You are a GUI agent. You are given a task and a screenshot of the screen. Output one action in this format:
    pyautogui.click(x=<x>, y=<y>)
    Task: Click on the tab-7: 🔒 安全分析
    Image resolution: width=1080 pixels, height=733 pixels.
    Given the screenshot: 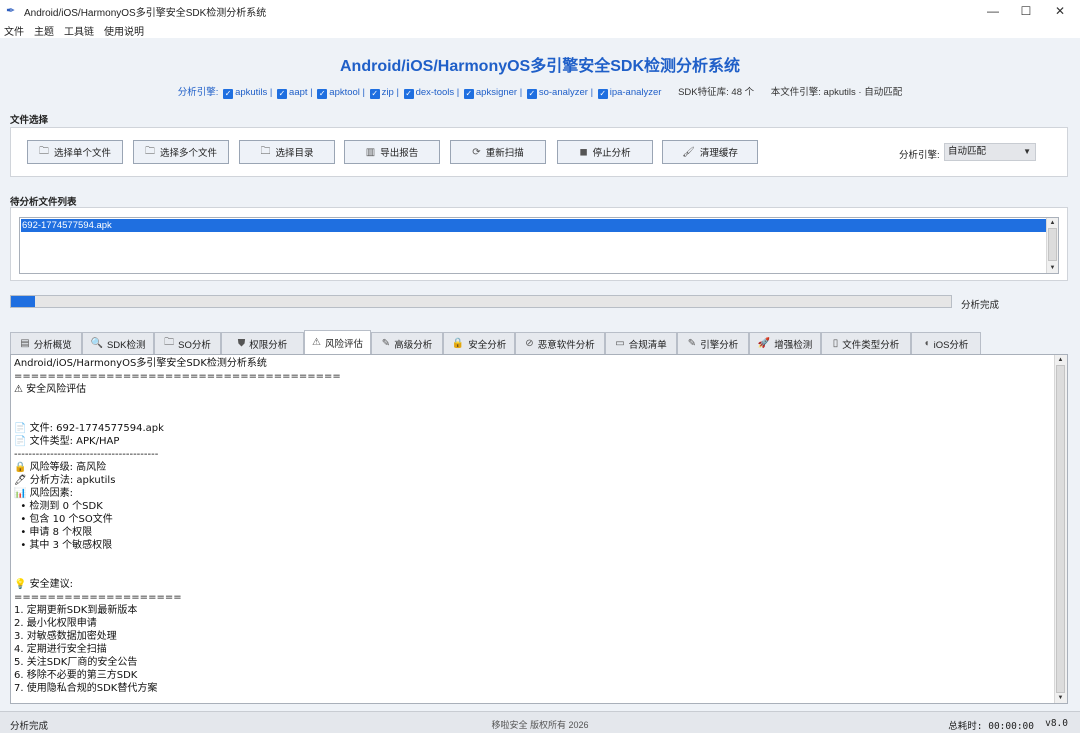 What is the action you would take?
    pyautogui.click(x=479, y=343)
    